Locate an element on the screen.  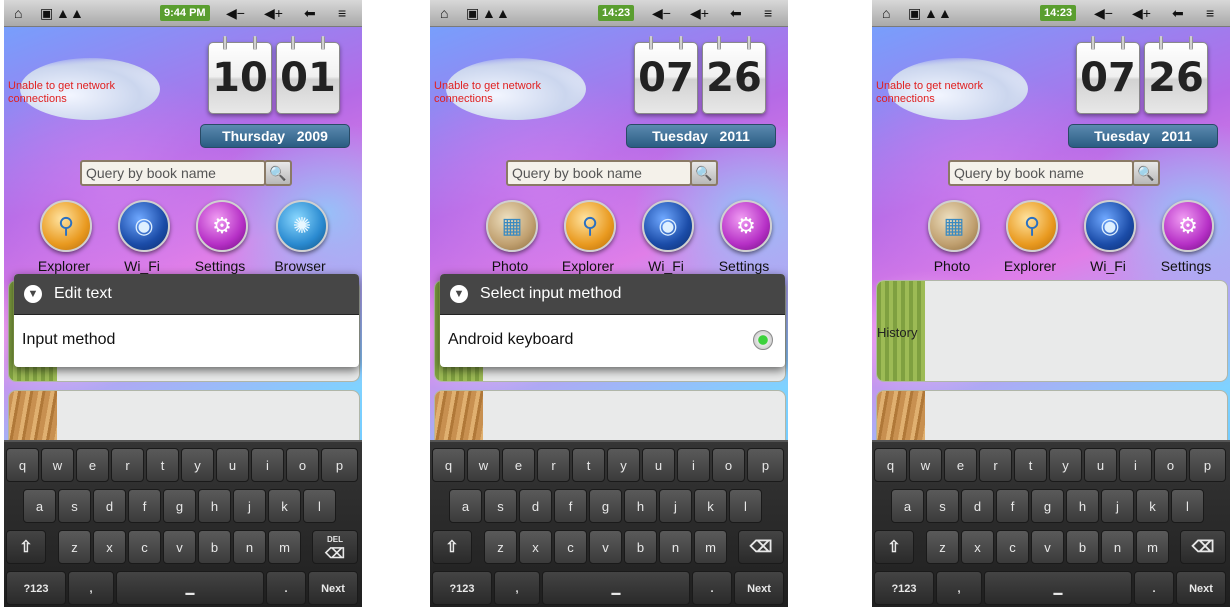
android-keyboard-option: Android keyboard is located at coordinates (612, 341).